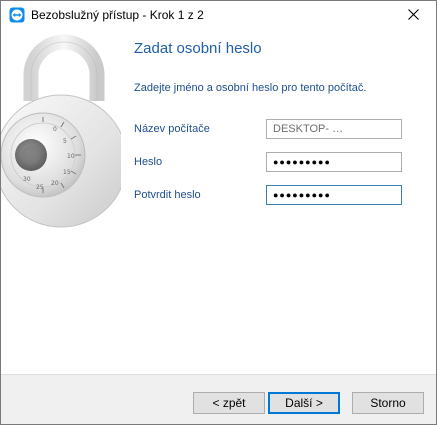 The height and width of the screenshot is (425, 437). I want to click on back-button: < zpět, so click(229, 403).